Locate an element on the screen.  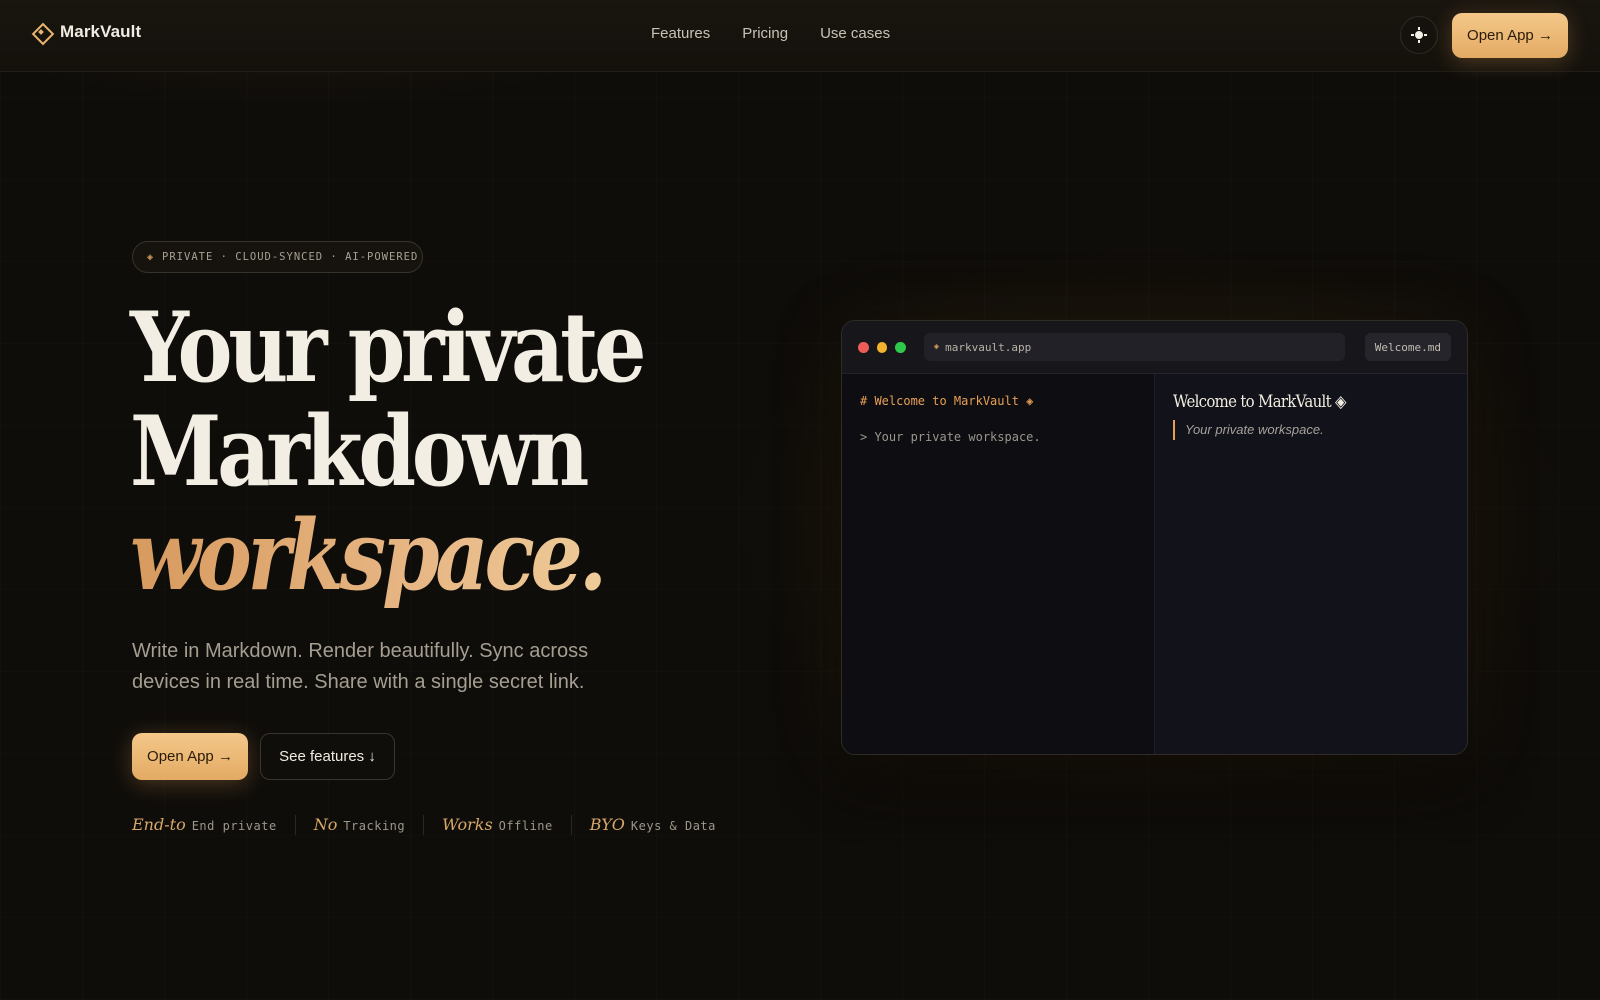
window-maximize-dot is located at coordinates (900, 347).